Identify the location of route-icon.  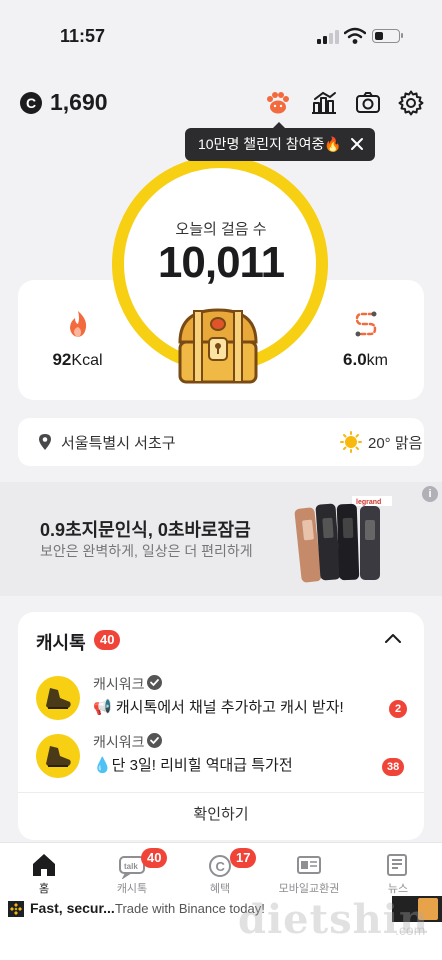
(365, 324).